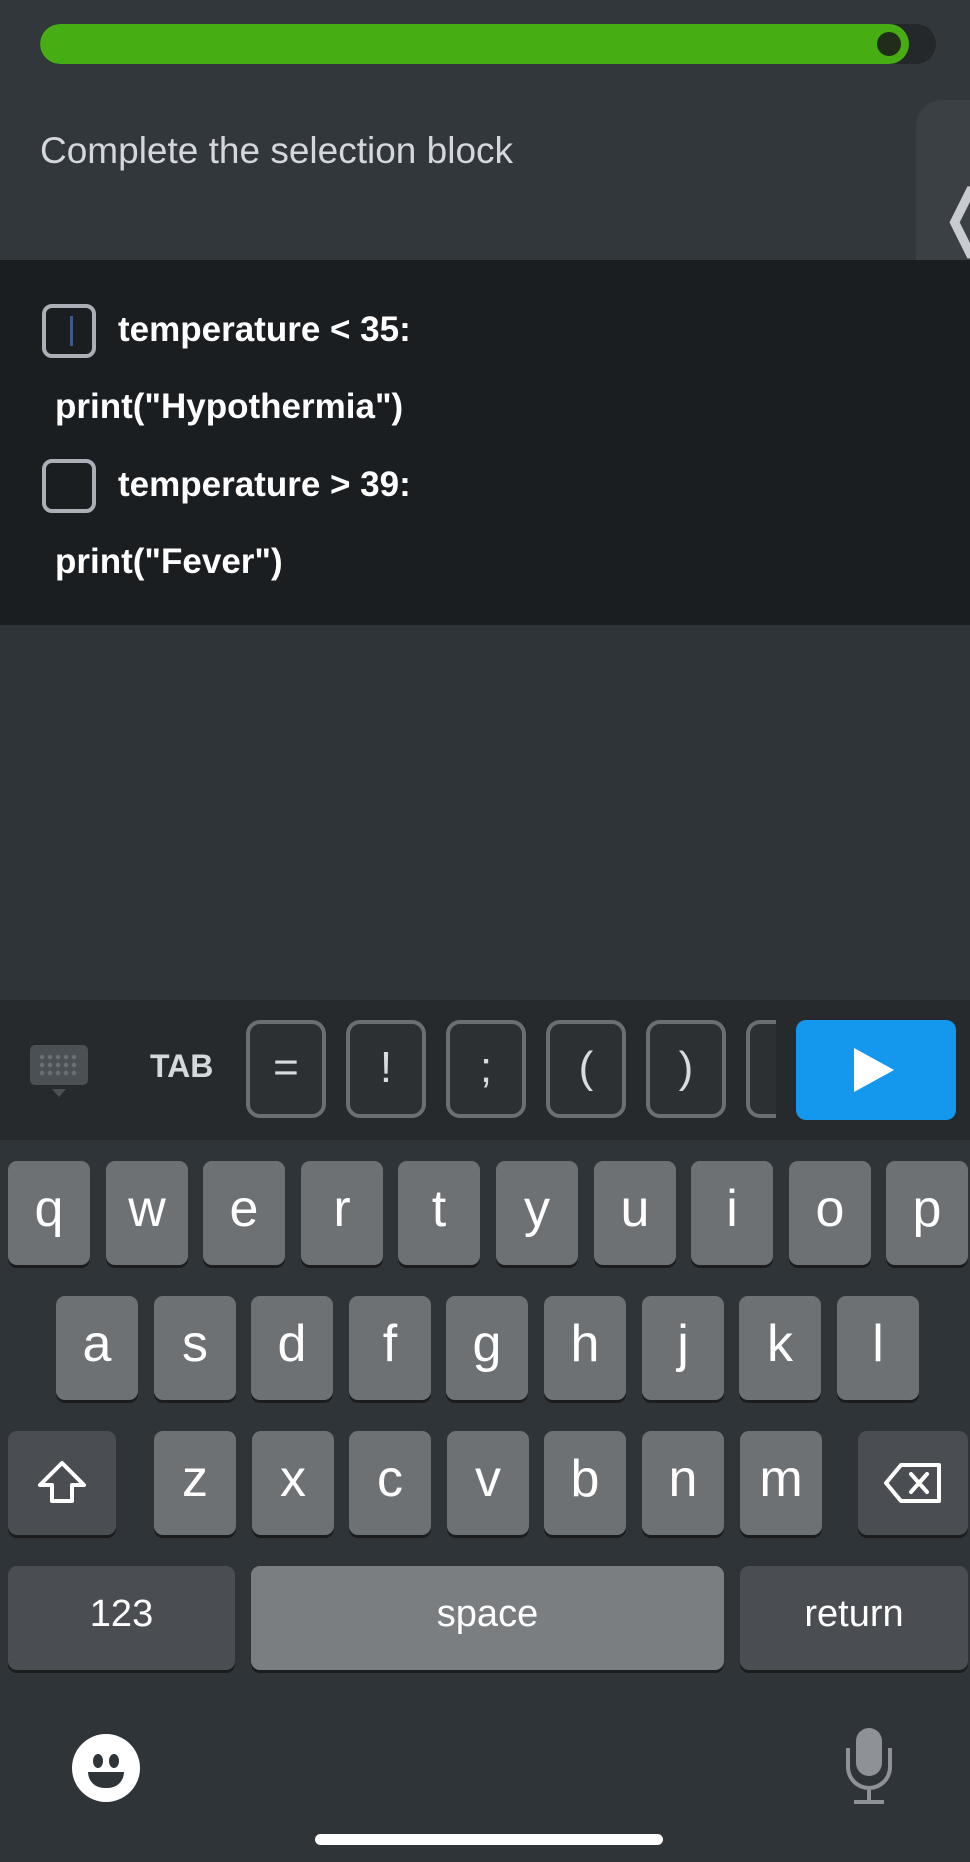 The width and height of the screenshot is (970, 1862). What do you see at coordinates (537, 1213) in the screenshot?
I see `key-y: y` at bounding box center [537, 1213].